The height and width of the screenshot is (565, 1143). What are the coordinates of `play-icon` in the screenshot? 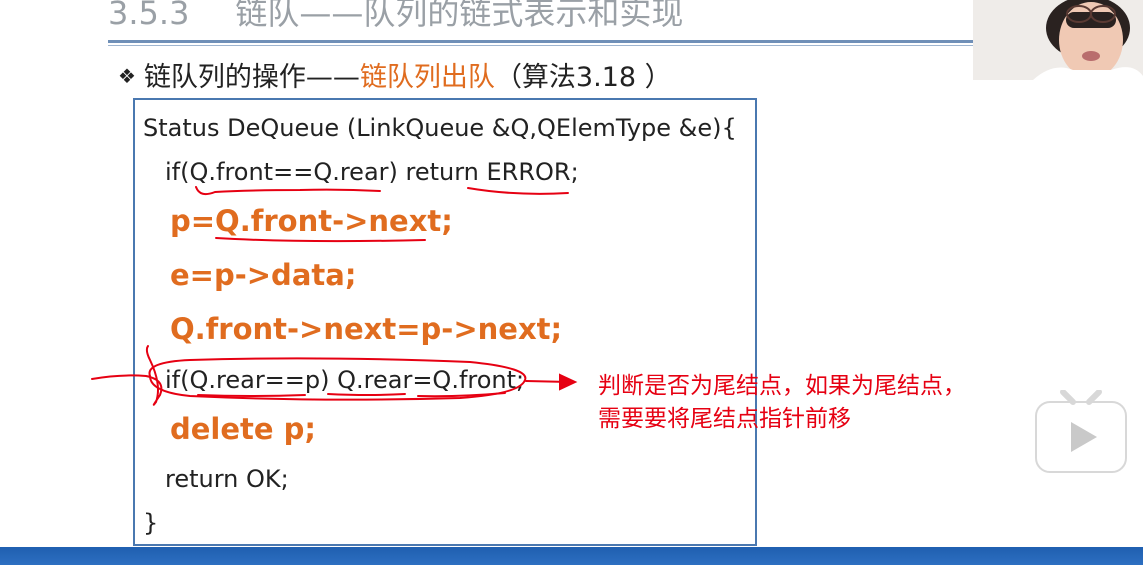 It's located at (1081, 431).